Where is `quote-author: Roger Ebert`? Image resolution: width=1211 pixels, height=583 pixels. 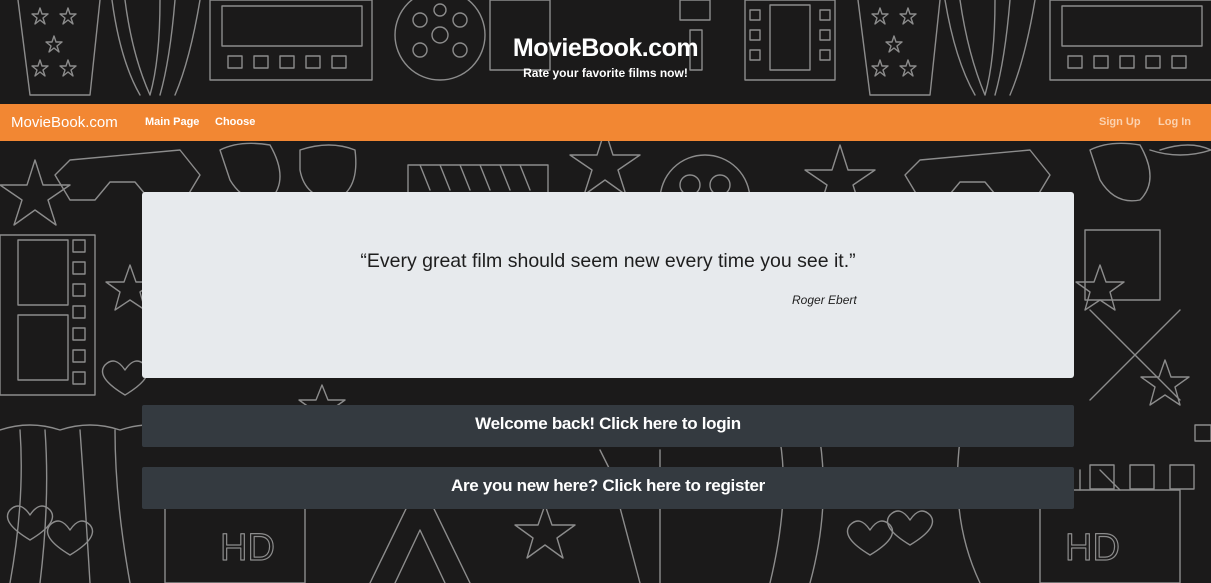 quote-author: Roger Ebert is located at coordinates (824, 300).